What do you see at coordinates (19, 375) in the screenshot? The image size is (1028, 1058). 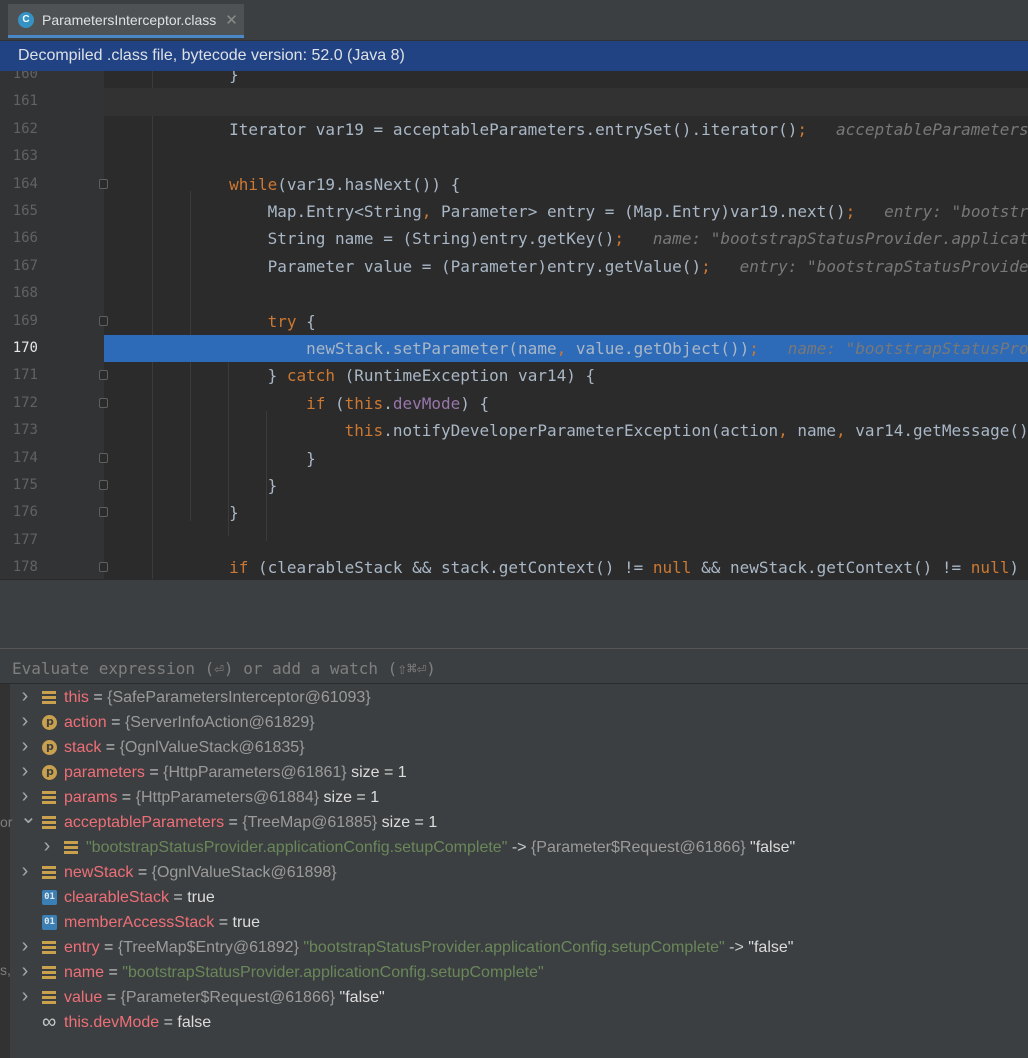 I see `line-number: 171` at bounding box center [19, 375].